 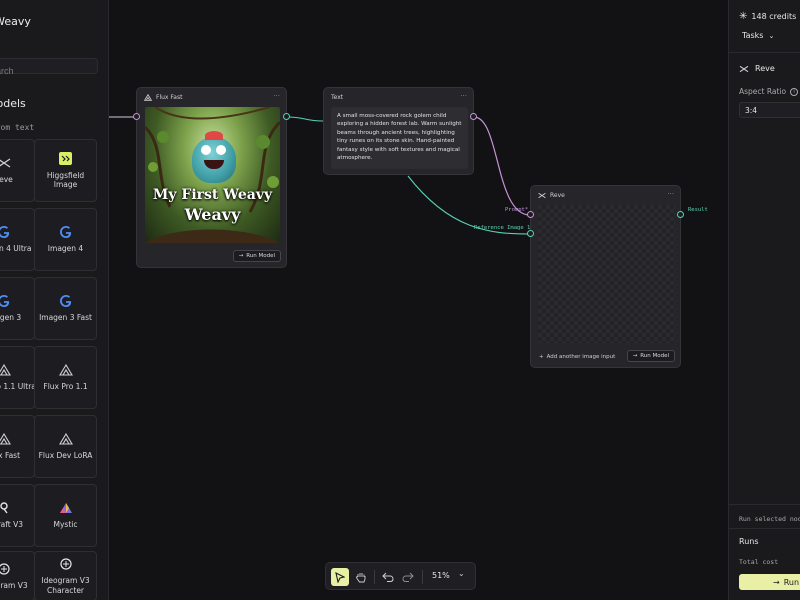 I want to click on text-output-port, so click(x=473, y=116).